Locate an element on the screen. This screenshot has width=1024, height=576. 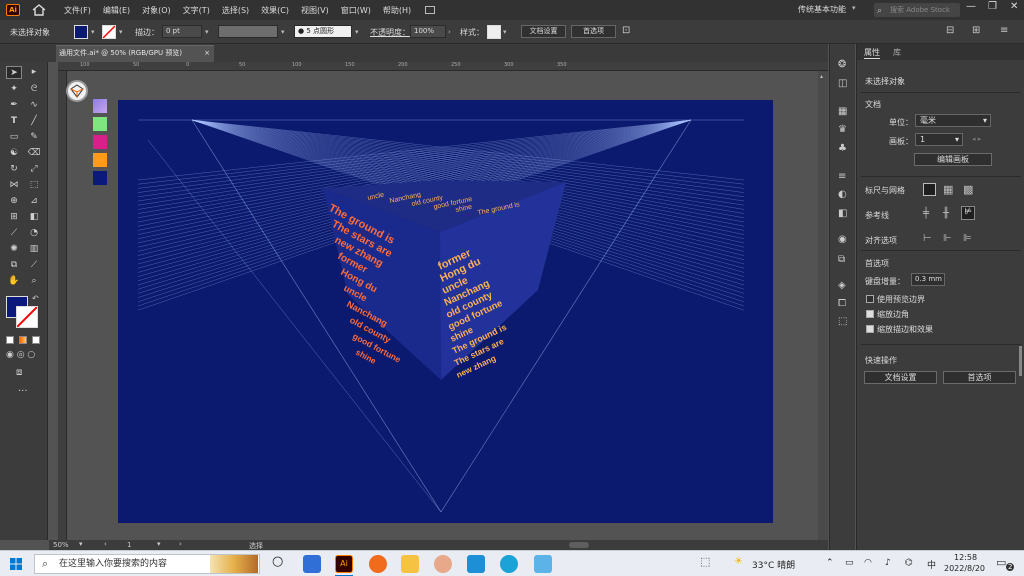
avatar-app-icon is located at coordinates (443, 564).